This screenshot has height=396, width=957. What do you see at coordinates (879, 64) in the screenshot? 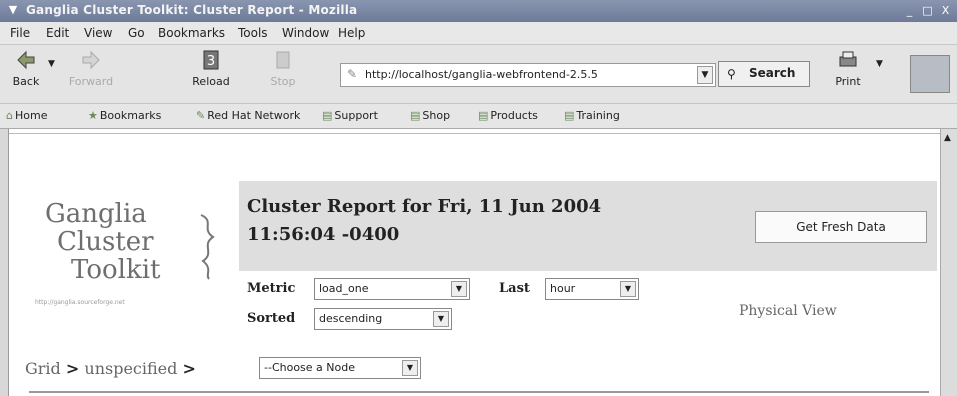
I see `print-dropdown-icon: ▼` at bounding box center [879, 64].